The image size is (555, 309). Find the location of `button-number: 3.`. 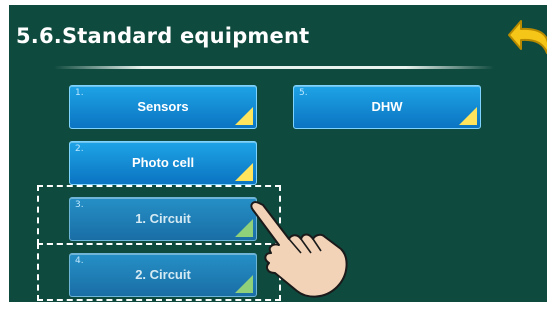

button-number: 3. is located at coordinates (79, 205).